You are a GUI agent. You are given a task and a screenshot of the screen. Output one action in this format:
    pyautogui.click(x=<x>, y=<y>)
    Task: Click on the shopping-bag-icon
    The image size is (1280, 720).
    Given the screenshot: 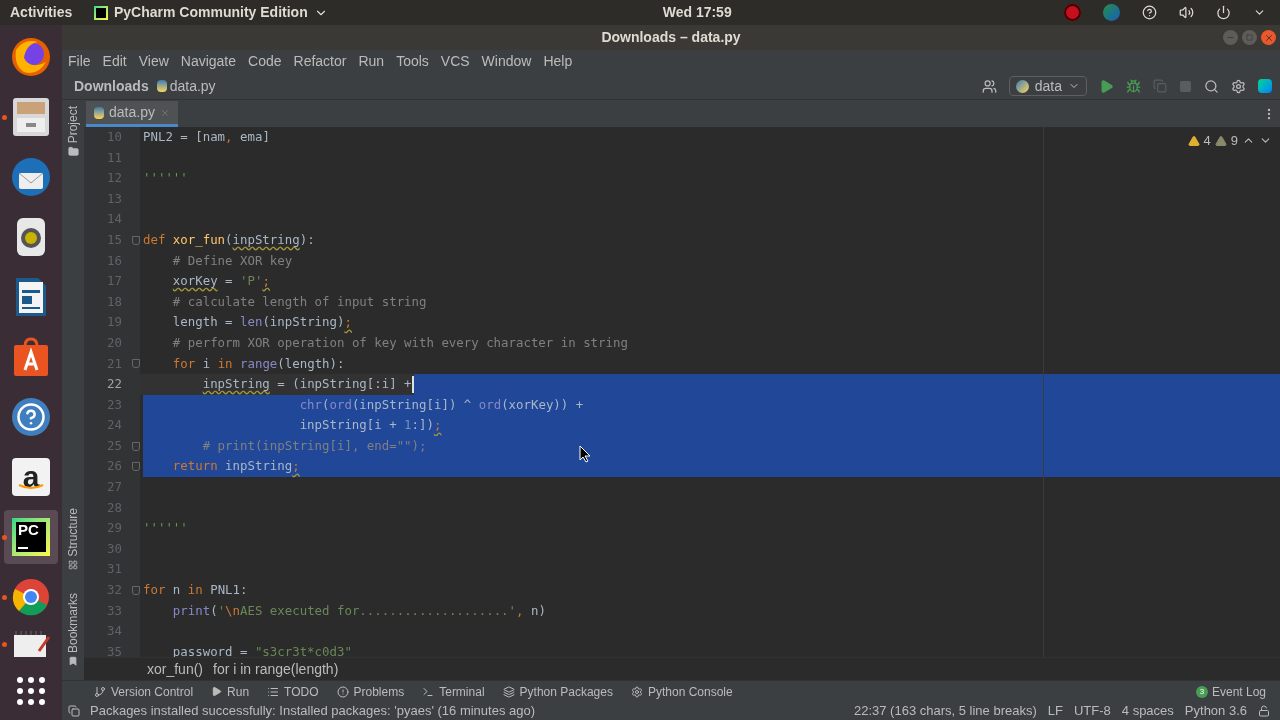 What is the action you would take?
    pyautogui.click(x=31, y=357)
    